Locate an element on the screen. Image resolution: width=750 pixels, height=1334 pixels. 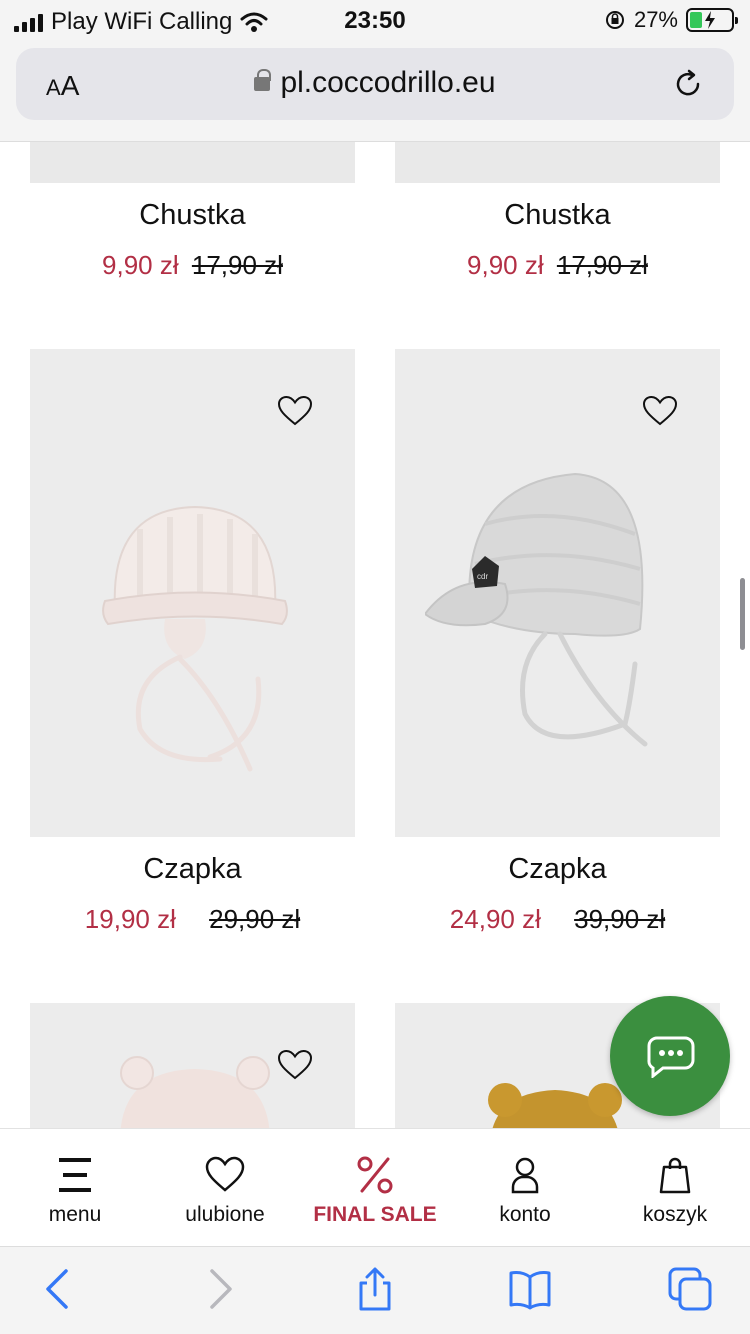
url-text: pl.coccodrillo.eu is located at coordinates (388, 82).